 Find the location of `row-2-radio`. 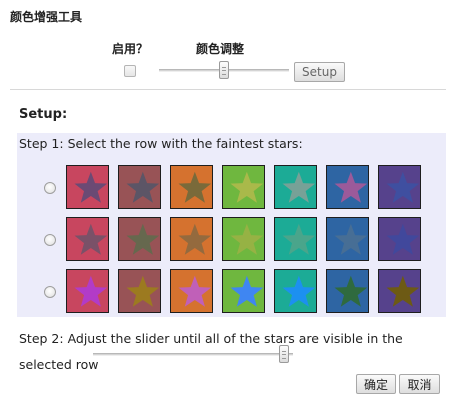

row-2-radio is located at coordinates (50, 240).